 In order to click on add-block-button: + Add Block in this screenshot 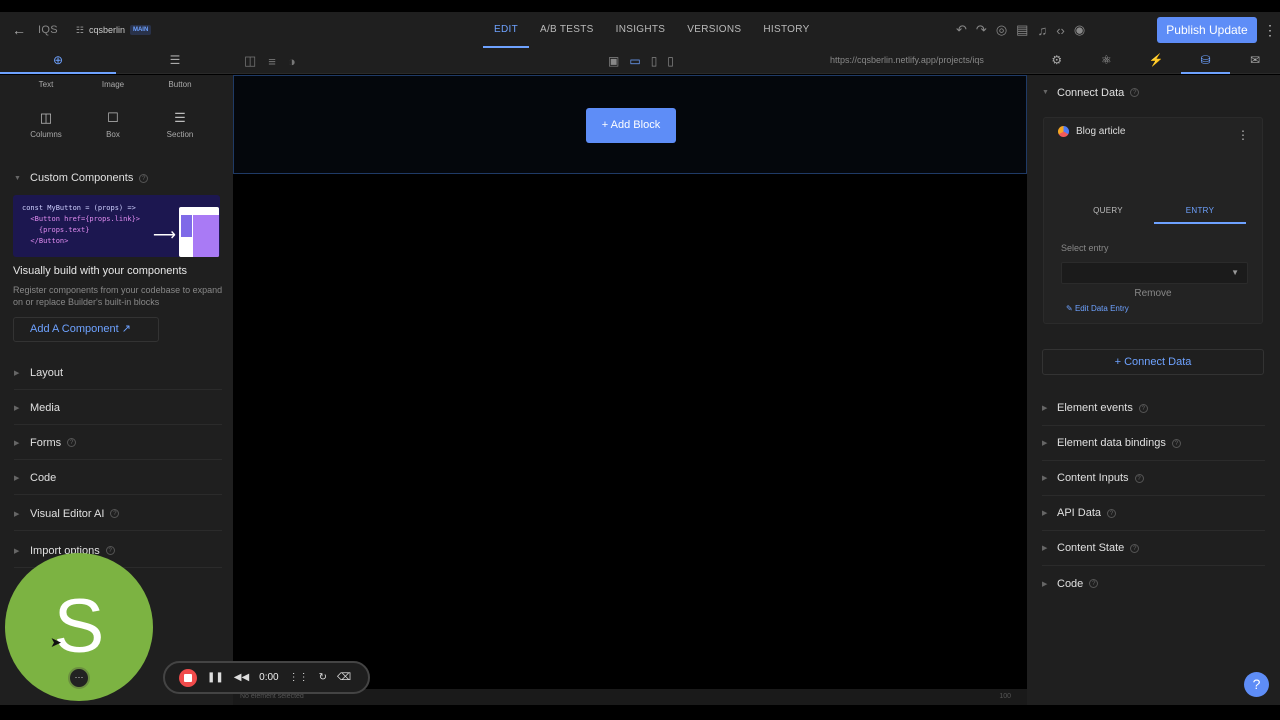, I will do `click(631, 125)`.